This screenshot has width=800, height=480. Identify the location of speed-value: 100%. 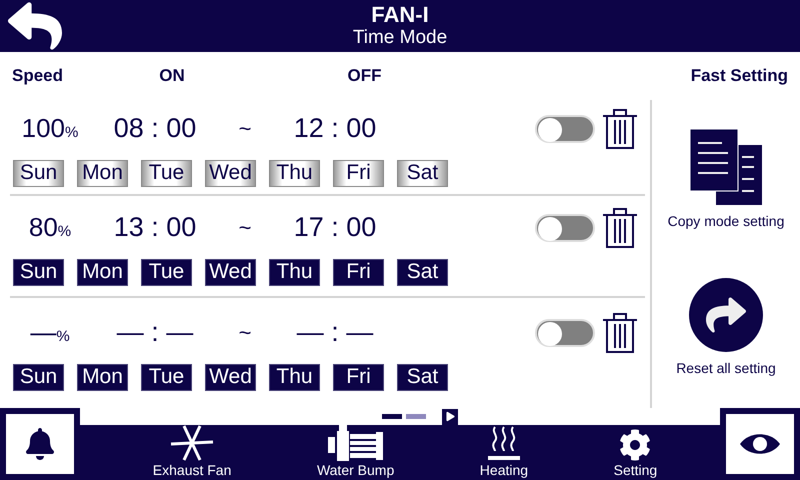
(50, 128).